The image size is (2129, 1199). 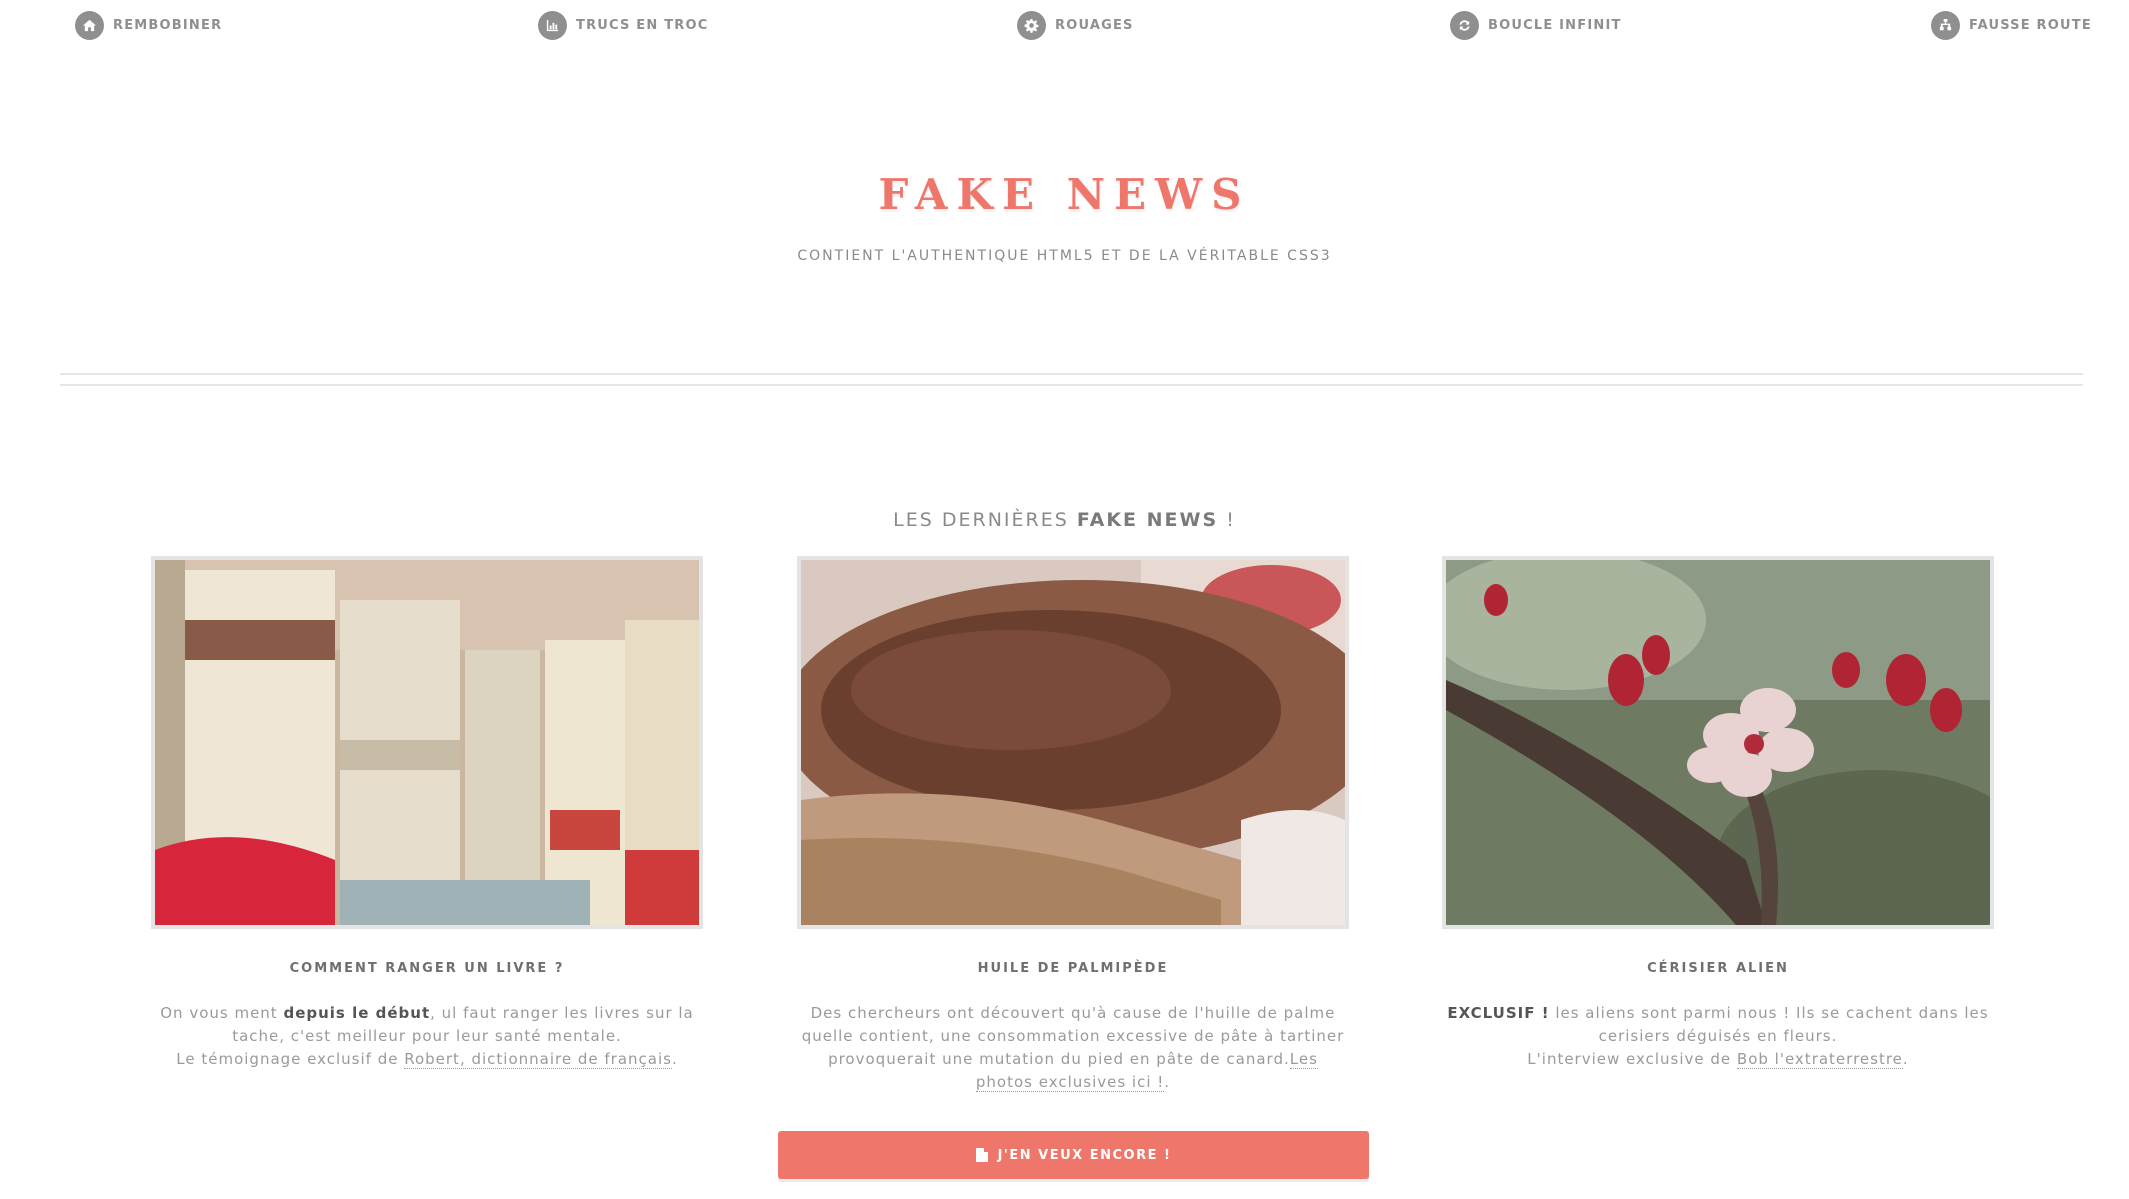 What do you see at coordinates (1464, 25) in the screenshot?
I see `refresh-icon` at bounding box center [1464, 25].